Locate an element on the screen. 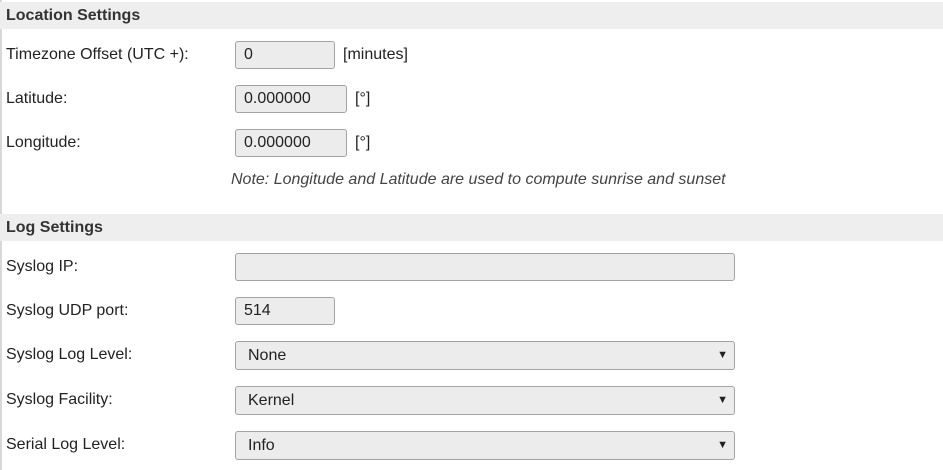 The width and height of the screenshot is (943, 470). syslog-ip-label: Syslog IP: is located at coordinates (42, 266).